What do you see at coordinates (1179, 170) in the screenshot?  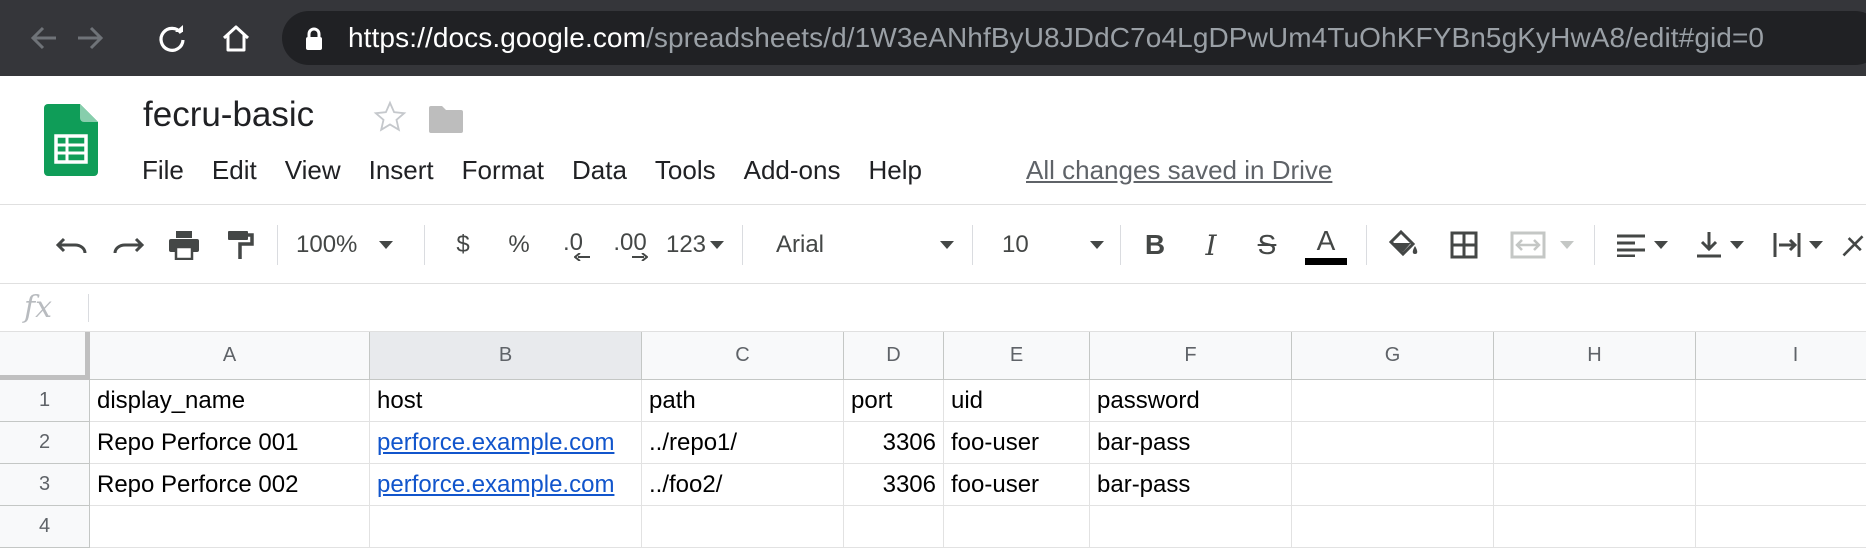 I see `save-status-link: All changes saved in Drive` at bounding box center [1179, 170].